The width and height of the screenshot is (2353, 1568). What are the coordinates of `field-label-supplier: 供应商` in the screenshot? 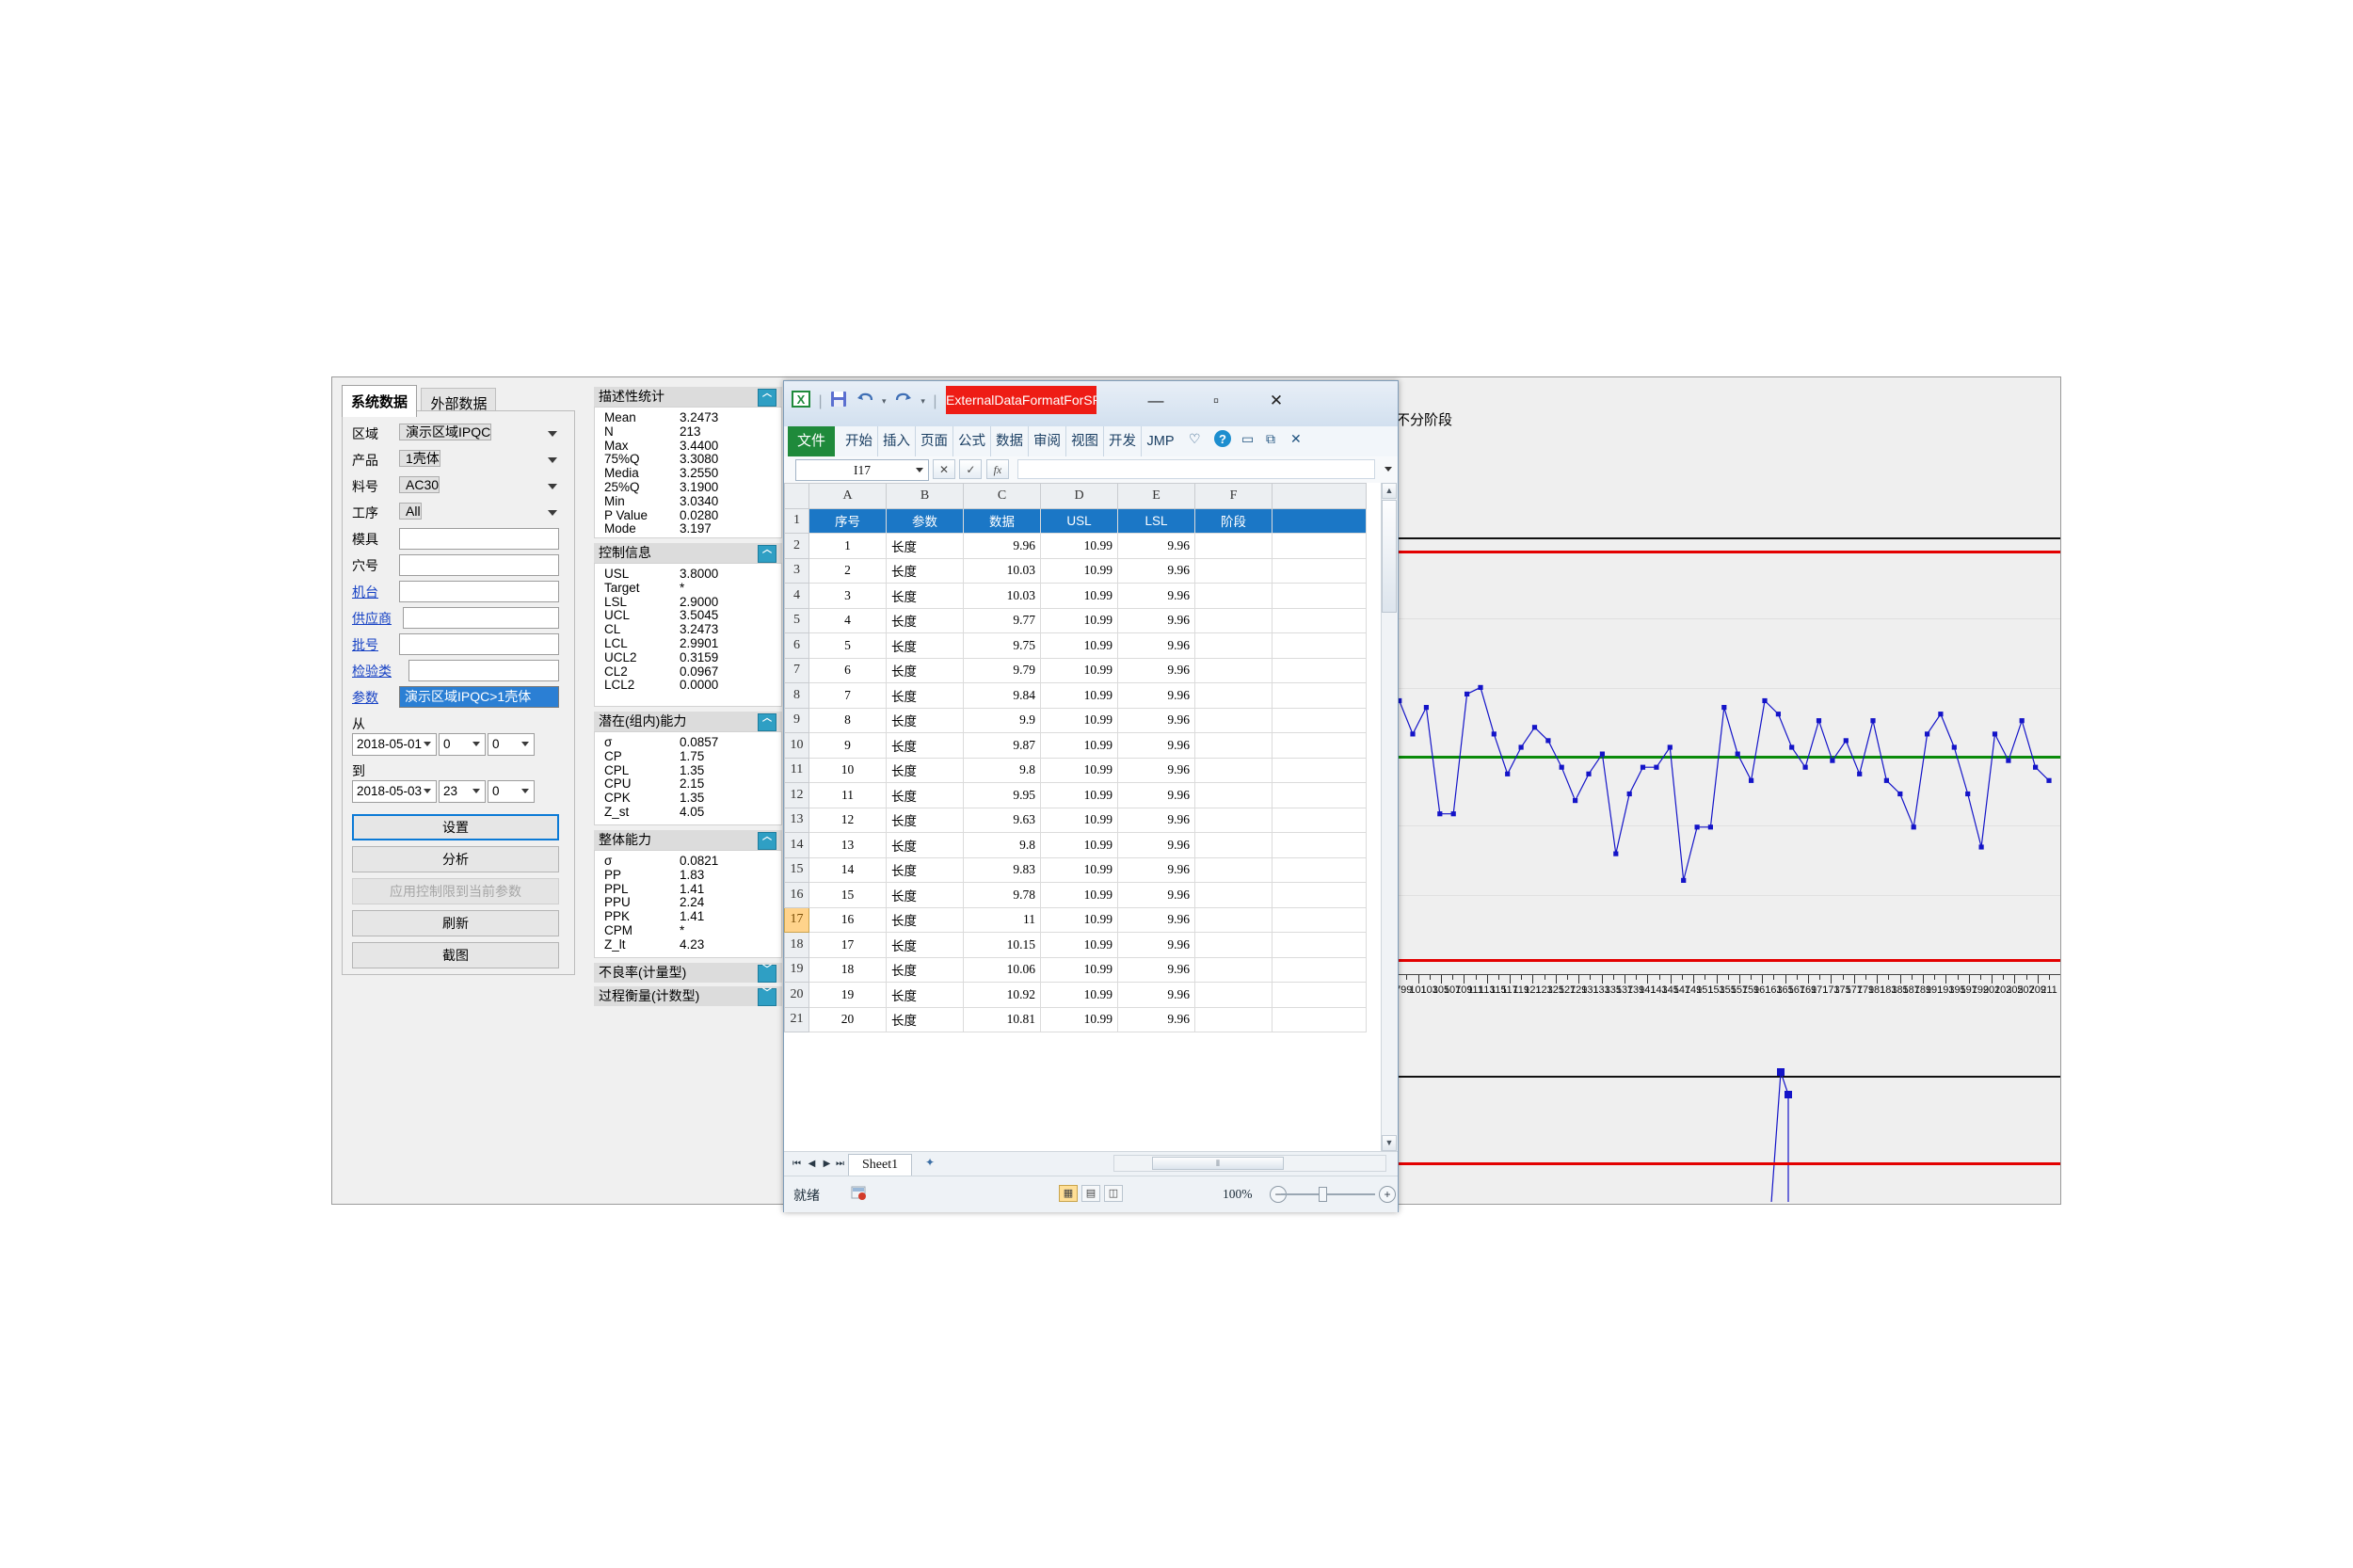 It's located at (380, 619).